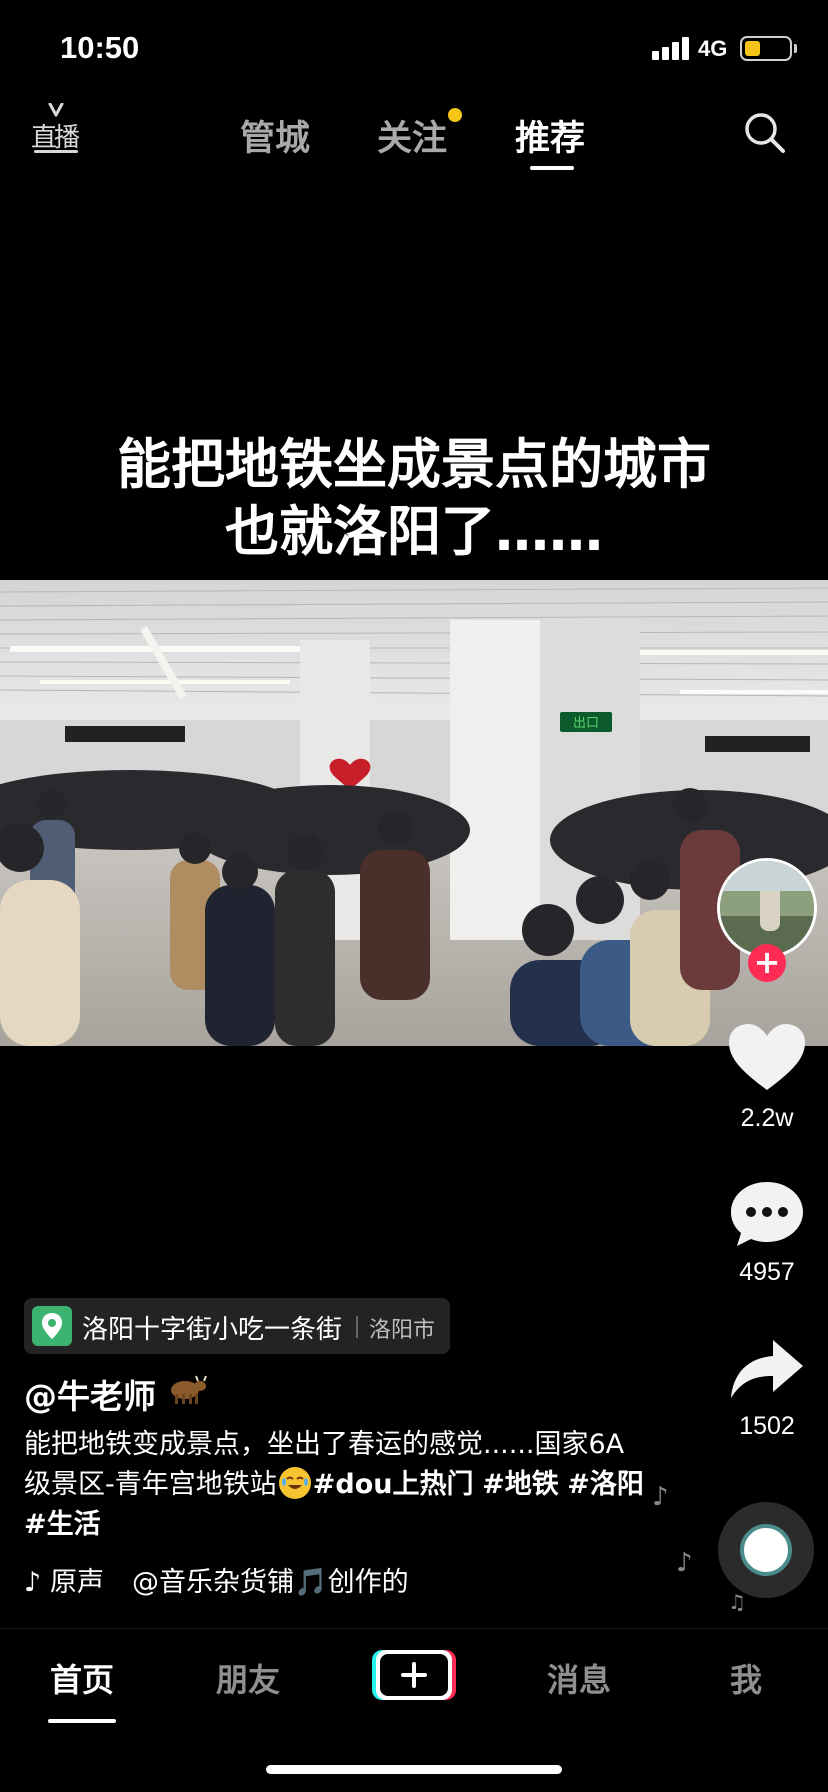 The image size is (828, 1792). I want to click on tab-following: 关注, so click(412, 135).